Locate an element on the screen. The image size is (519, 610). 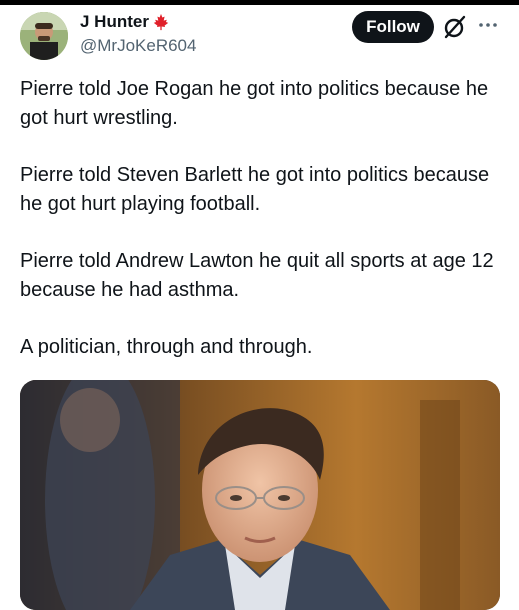
author-name-row: J Hunter is located at coordinates (125, 22).